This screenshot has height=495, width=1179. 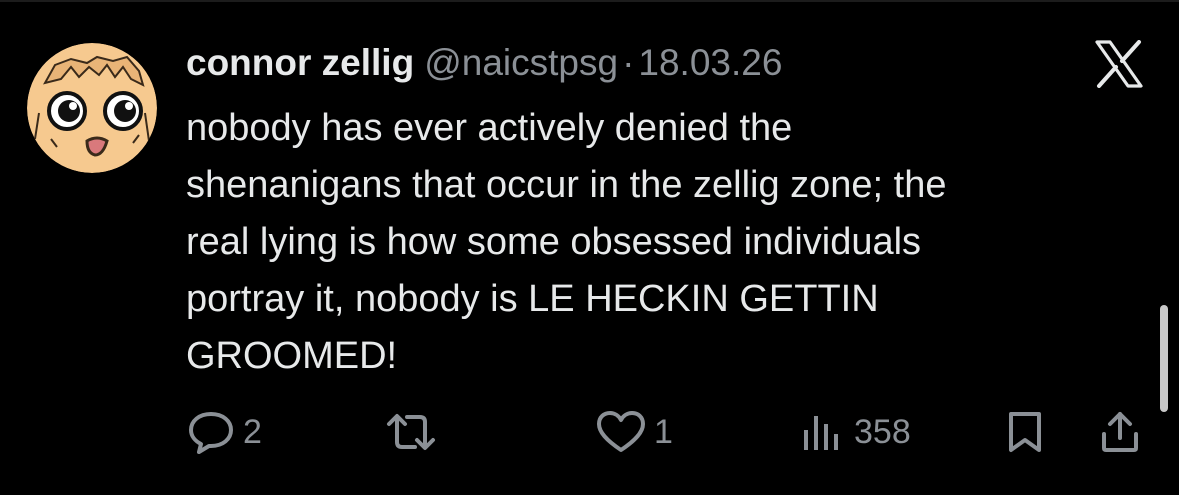 What do you see at coordinates (621, 431) in the screenshot?
I see `heart-icon` at bounding box center [621, 431].